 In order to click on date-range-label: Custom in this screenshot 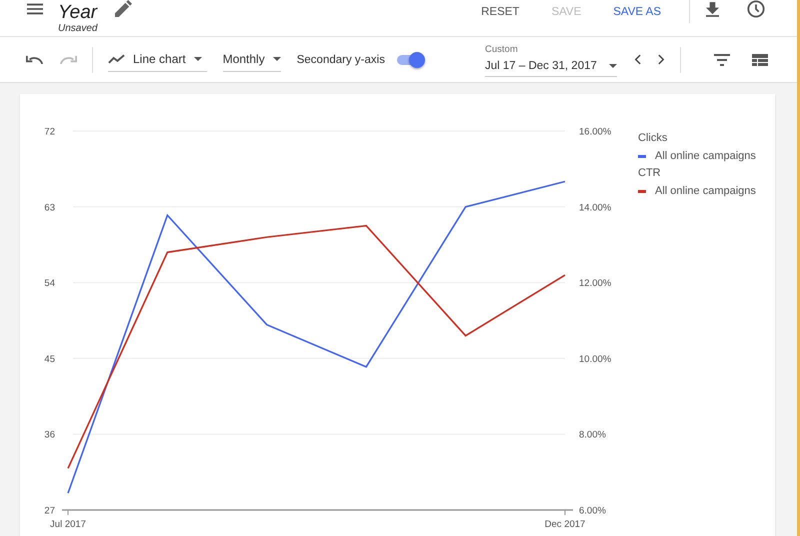, I will do `click(502, 49)`.